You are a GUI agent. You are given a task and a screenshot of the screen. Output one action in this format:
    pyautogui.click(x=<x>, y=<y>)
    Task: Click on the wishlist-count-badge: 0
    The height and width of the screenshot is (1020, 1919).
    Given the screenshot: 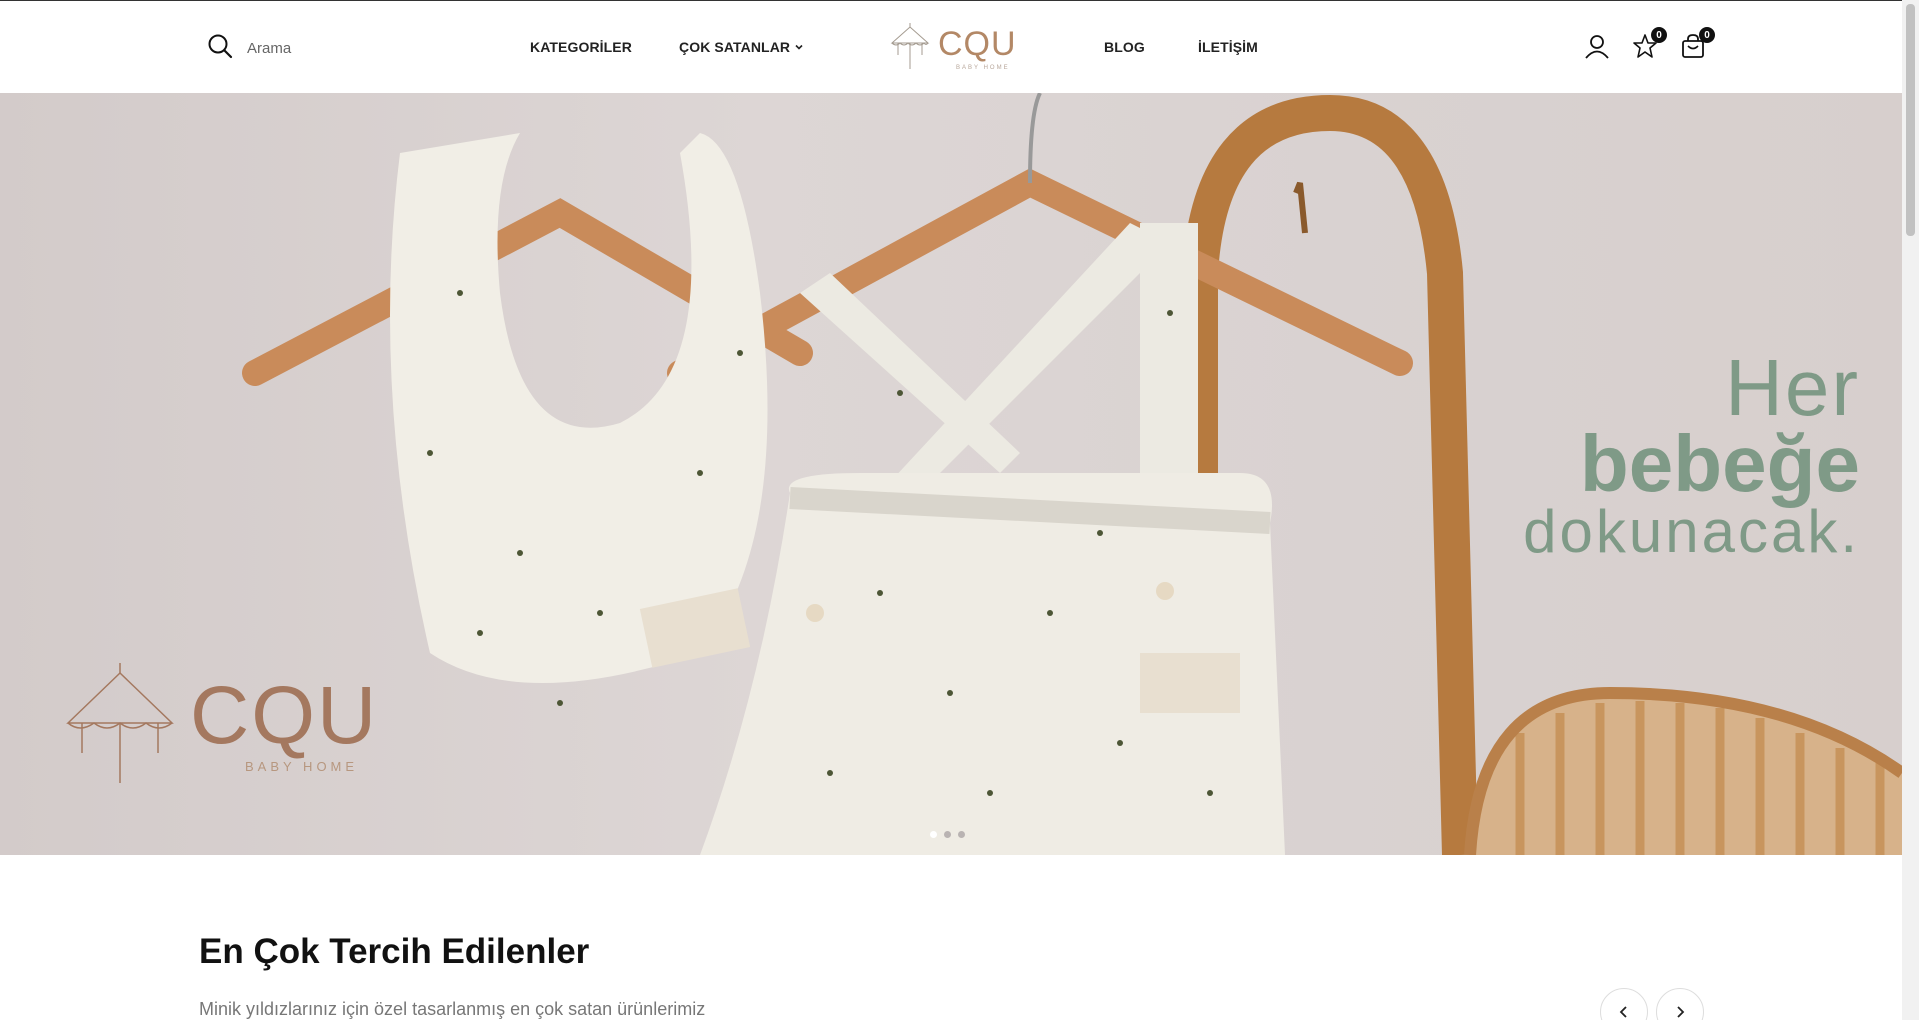 What is the action you would take?
    pyautogui.click(x=1659, y=35)
    